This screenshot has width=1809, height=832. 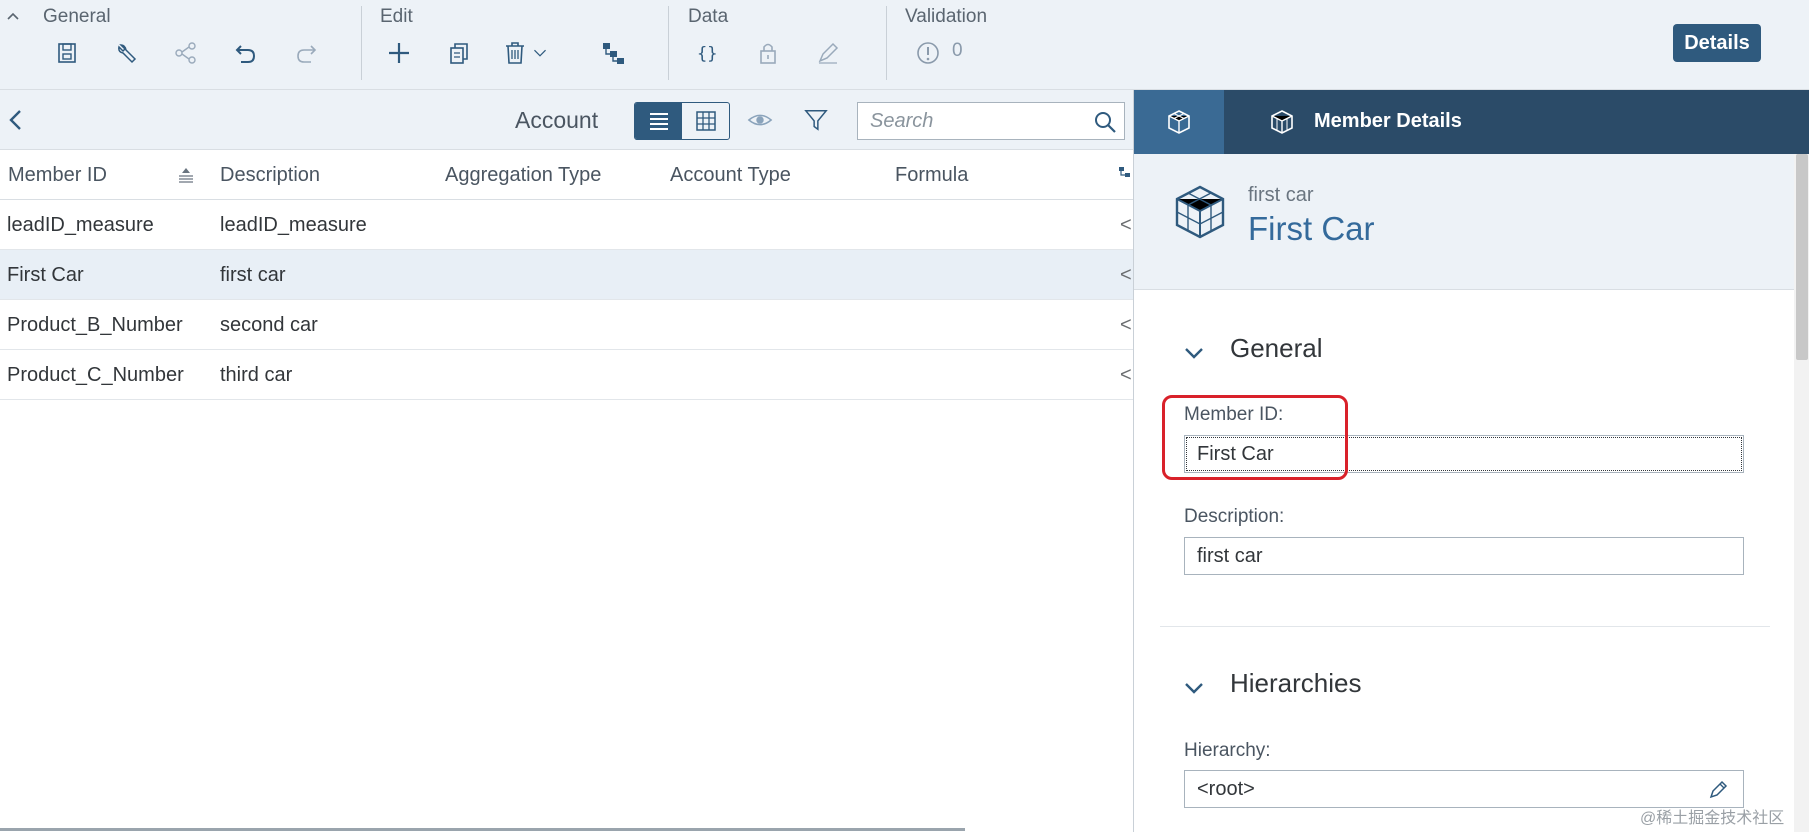 What do you see at coordinates (293, 225) in the screenshot?
I see `cell-description: leadID_measure` at bounding box center [293, 225].